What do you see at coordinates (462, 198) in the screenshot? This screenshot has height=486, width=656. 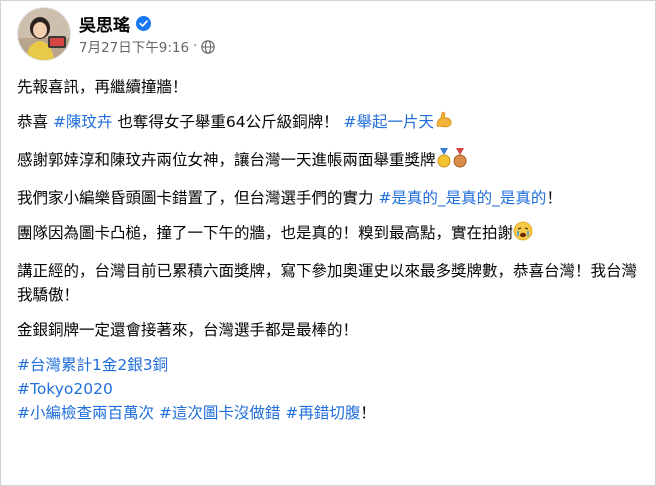 I see `hashtag-link: #是真的_是真的_是真的` at bounding box center [462, 198].